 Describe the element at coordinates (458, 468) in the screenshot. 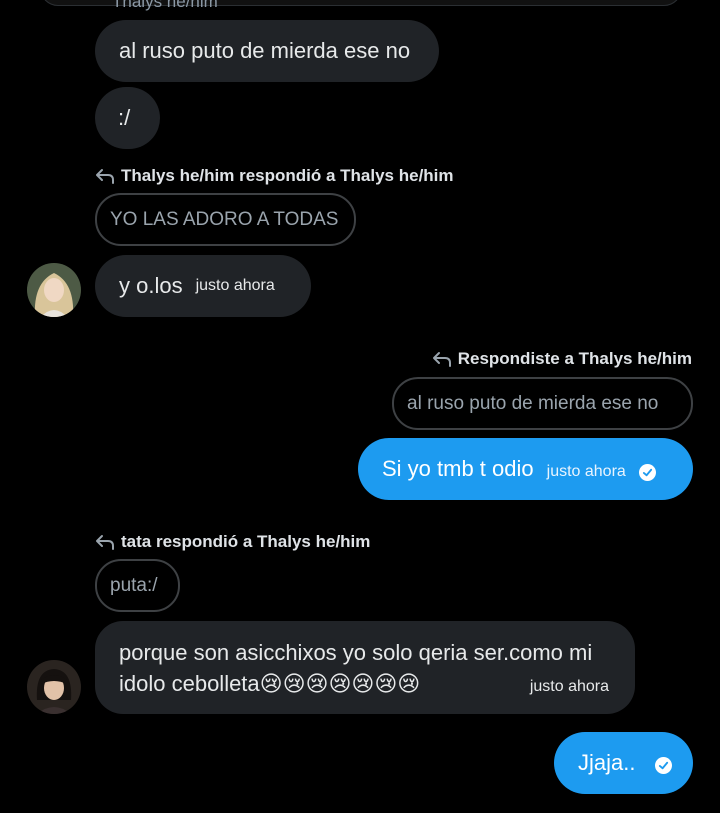

I see `message-text: Si yo tmb t odio` at that location.